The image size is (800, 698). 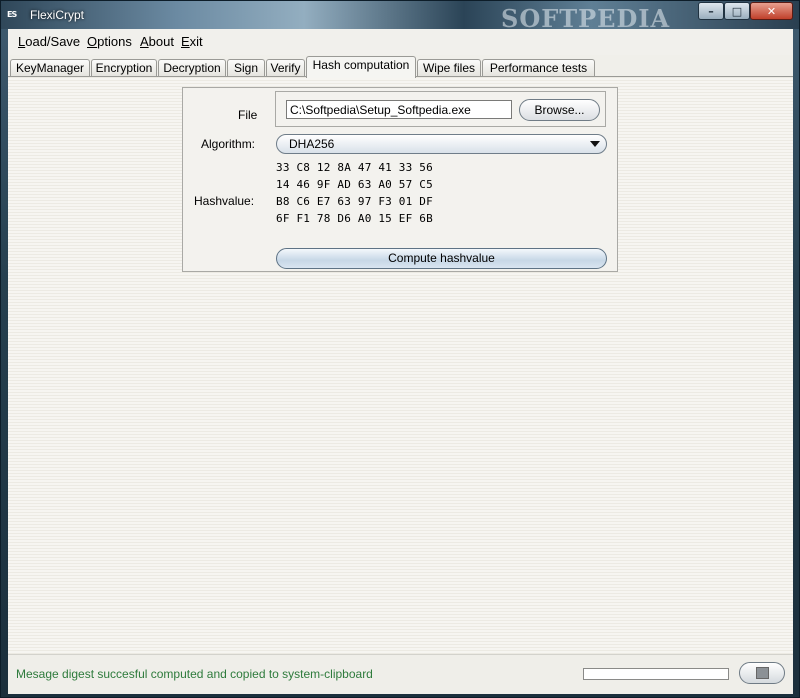 I want to click on tab-decryption: Decryption, so click(x=192, y=68).